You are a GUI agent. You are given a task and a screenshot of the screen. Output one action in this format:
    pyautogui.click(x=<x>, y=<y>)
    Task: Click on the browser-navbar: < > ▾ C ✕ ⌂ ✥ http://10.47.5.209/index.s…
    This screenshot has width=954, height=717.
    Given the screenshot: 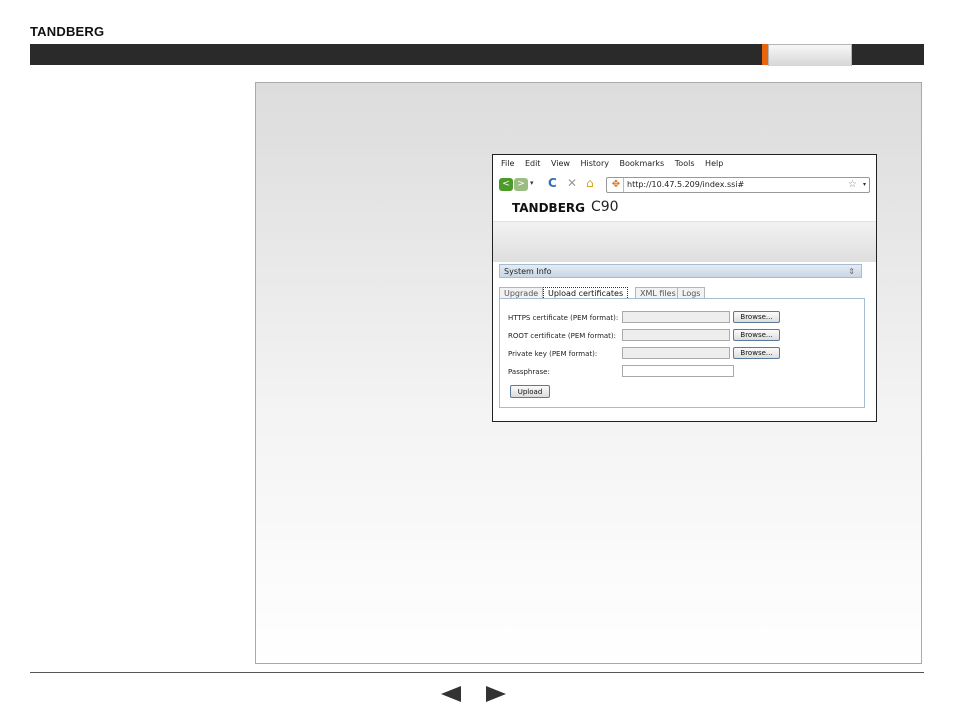 What is the action you would take?
    pyautogui.click(x=684, y=185)
    